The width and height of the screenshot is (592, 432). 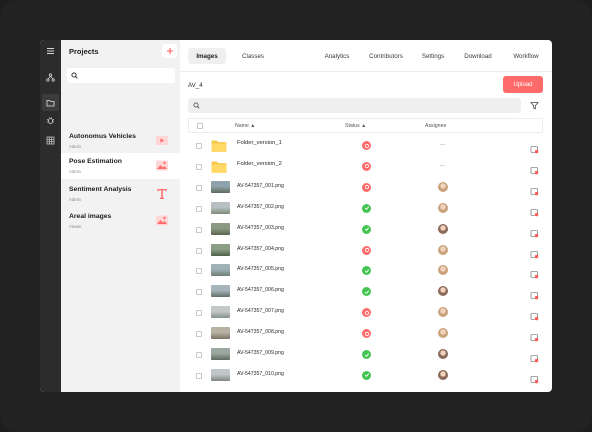 I want to click on status-approved-icon, so click(x=366, y=354).